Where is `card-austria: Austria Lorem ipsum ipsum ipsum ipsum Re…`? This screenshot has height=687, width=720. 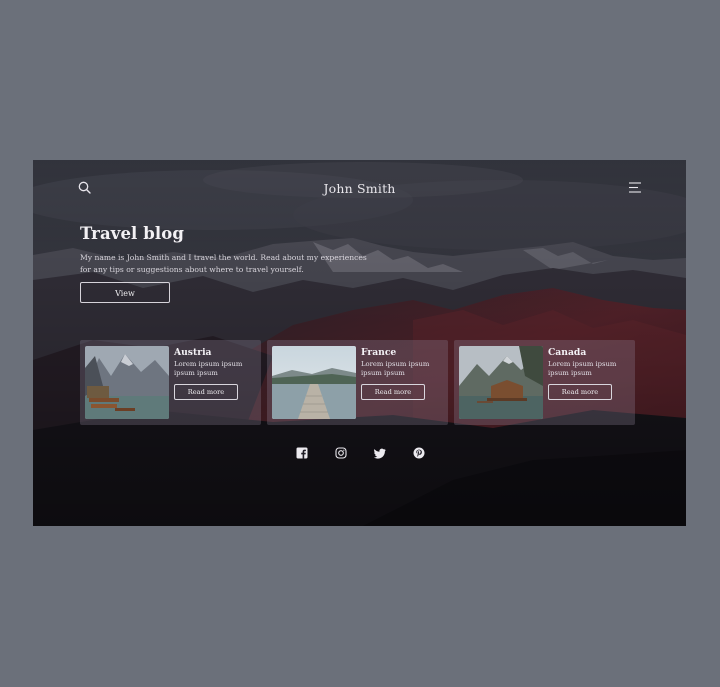
card-austria: Austria Lorem ipsum ipsum ipsum ipsum Re… is located at coordinates (170, 382).